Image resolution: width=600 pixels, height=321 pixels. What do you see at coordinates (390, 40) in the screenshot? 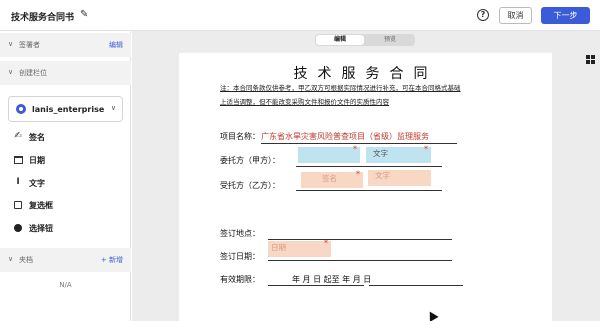
I see `tab-preview: 预览` at bounding box center [390, 40].